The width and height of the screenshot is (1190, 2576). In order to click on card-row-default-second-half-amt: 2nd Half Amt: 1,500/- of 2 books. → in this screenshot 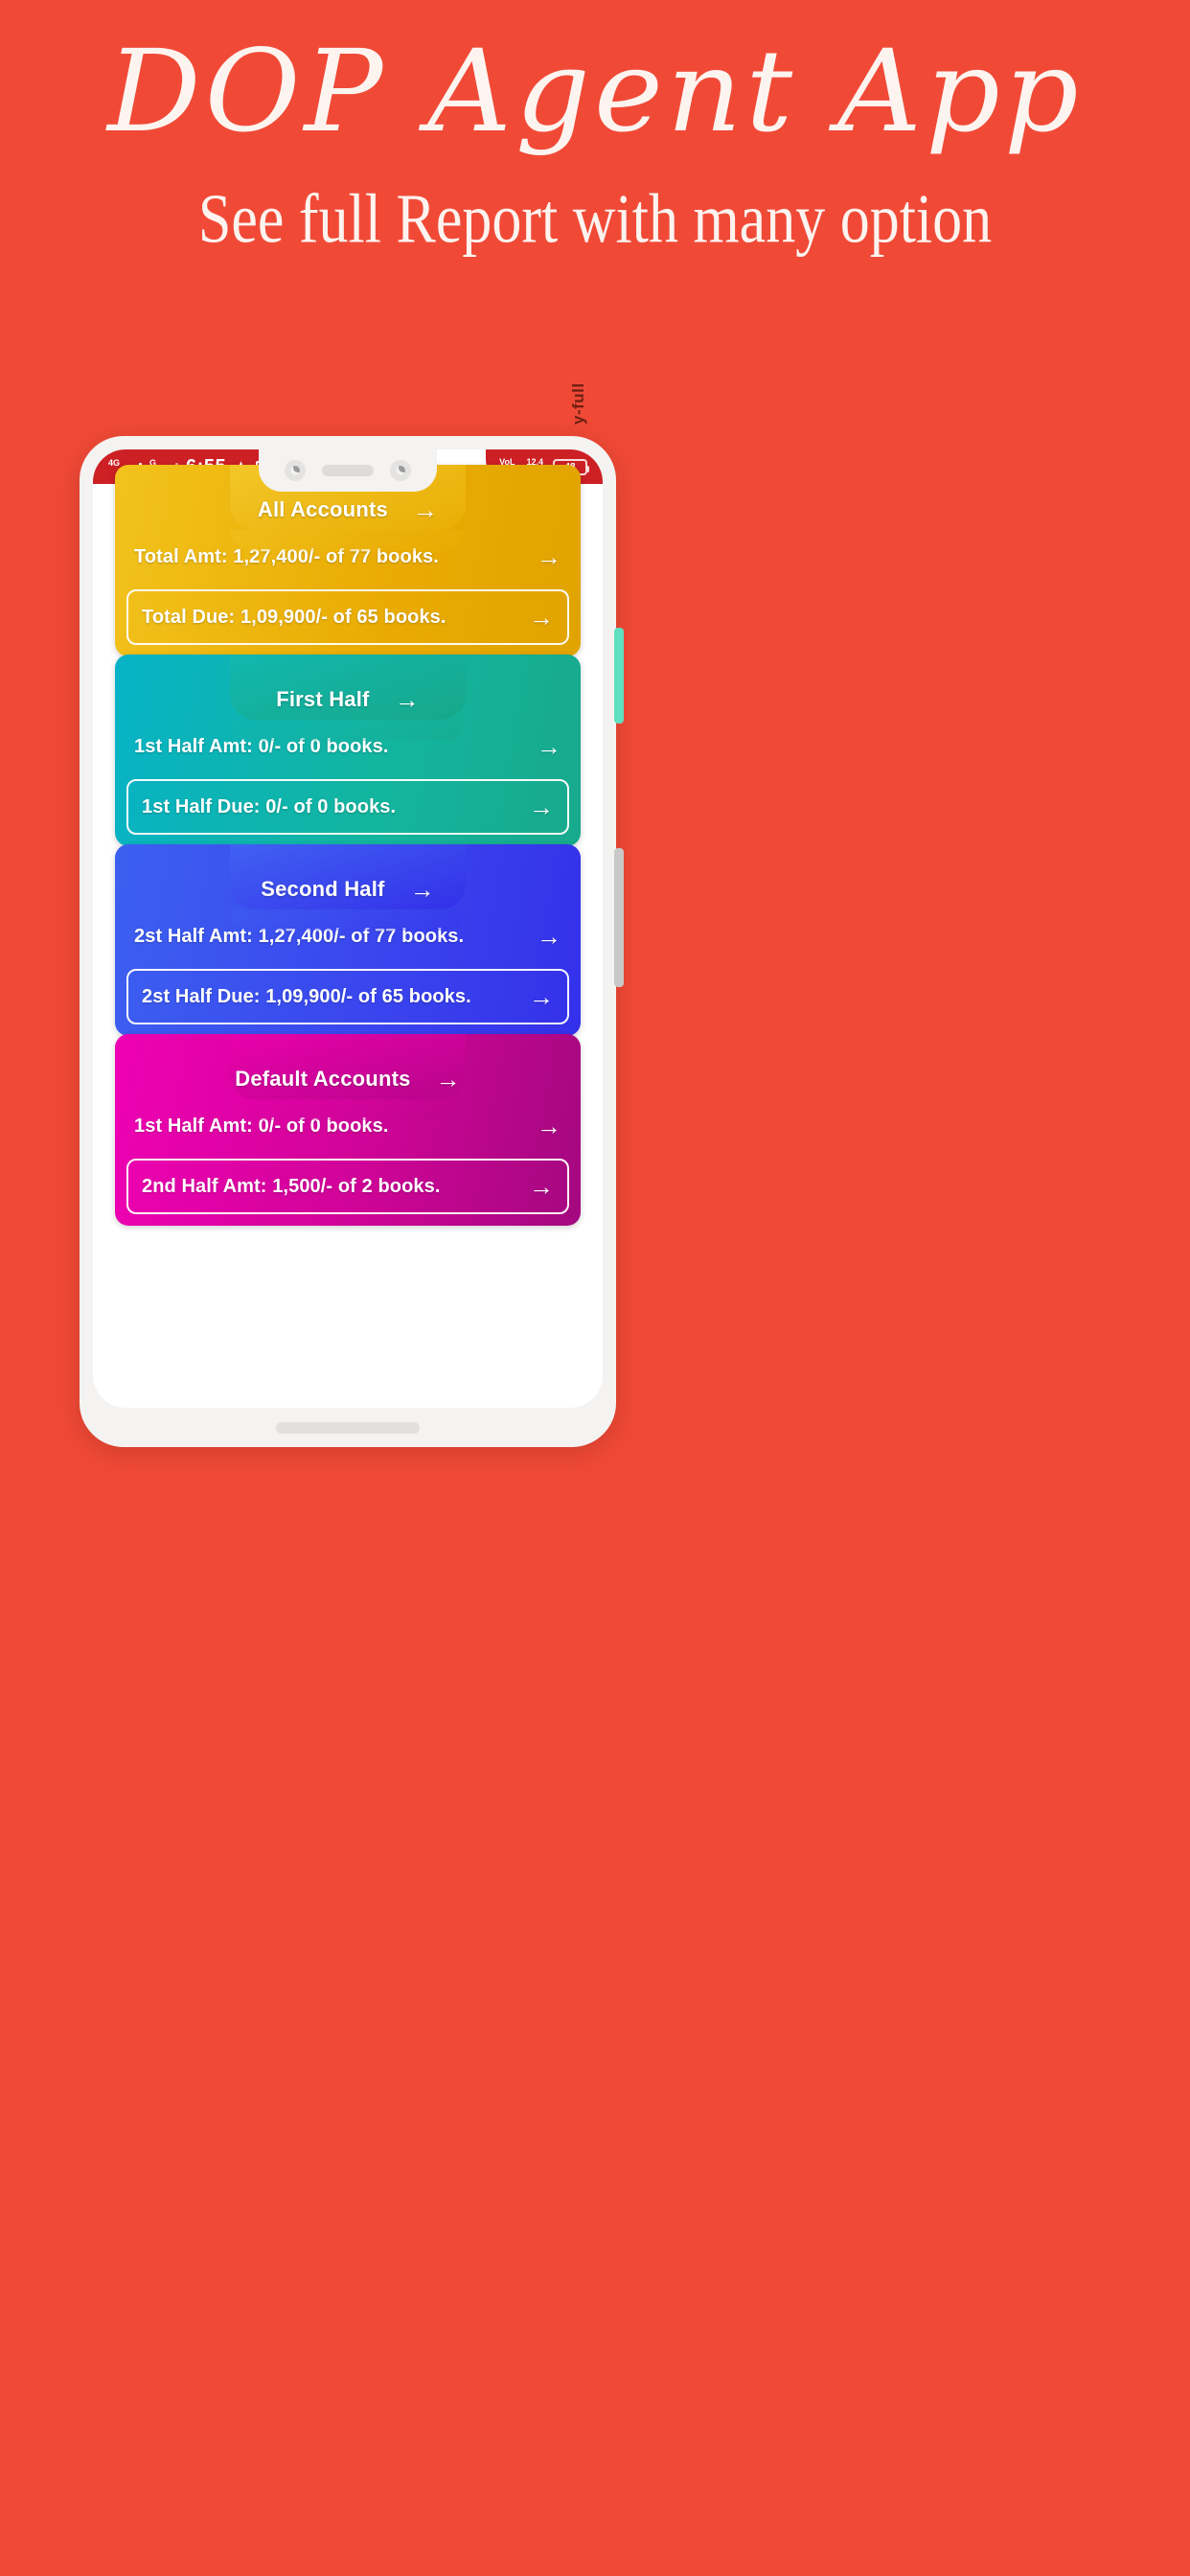, I will do `click(348, 1186)`.